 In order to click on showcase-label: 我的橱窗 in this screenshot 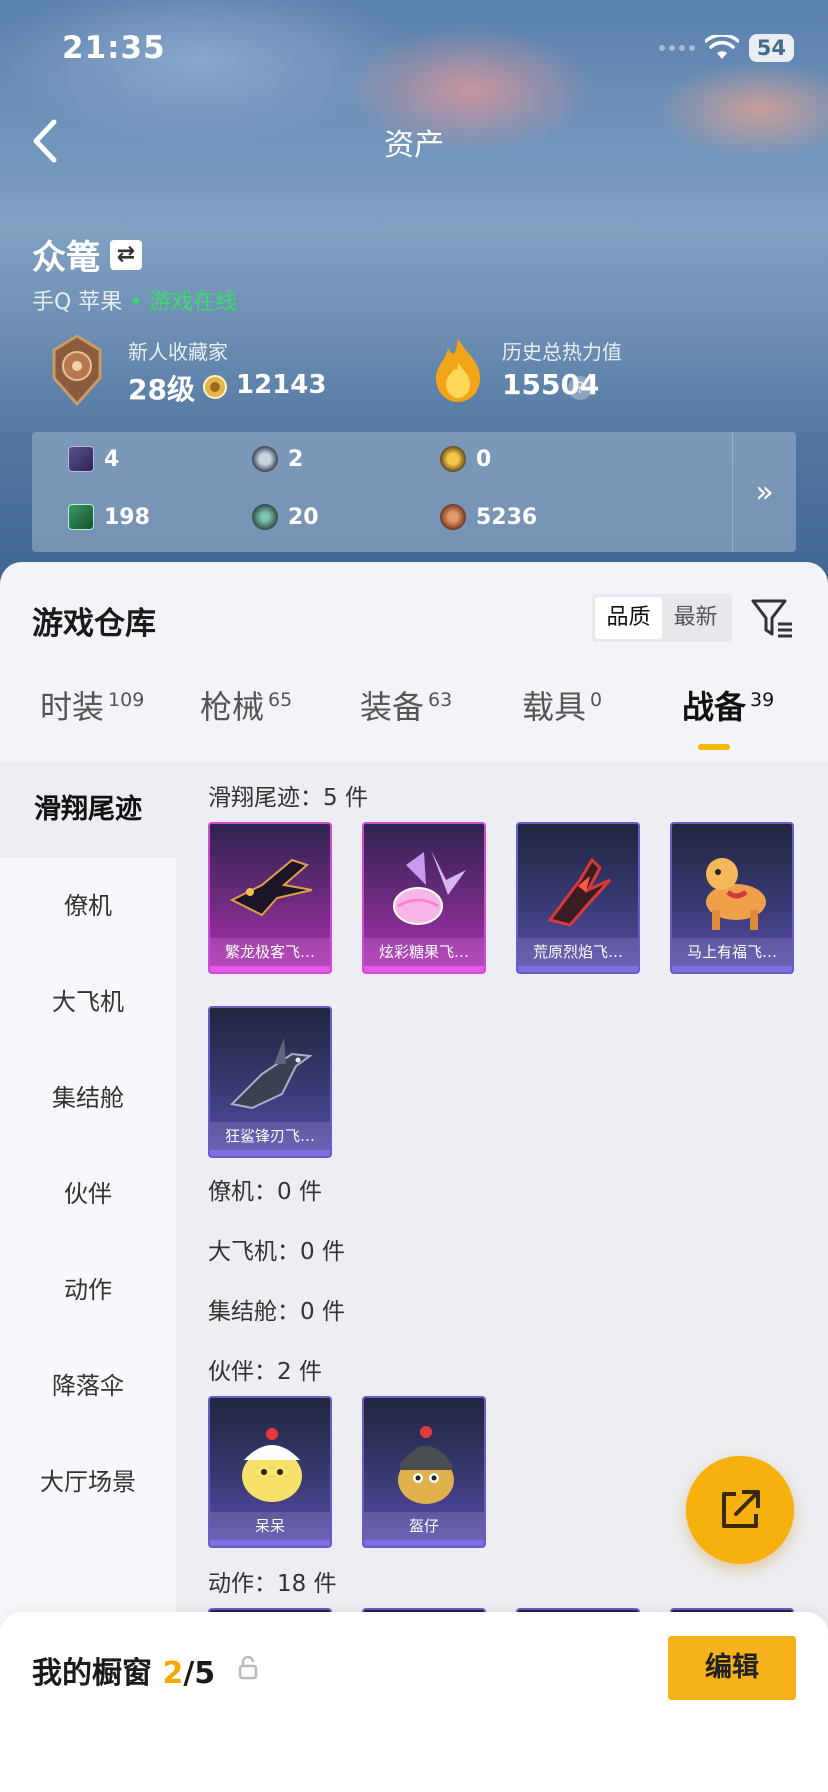, I will do `click(92, 1673)`.